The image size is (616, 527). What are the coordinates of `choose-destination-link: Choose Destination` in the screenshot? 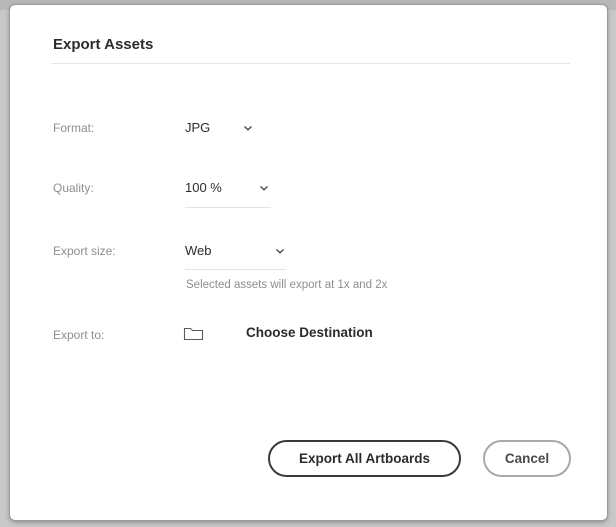 It's located at (309, 332).